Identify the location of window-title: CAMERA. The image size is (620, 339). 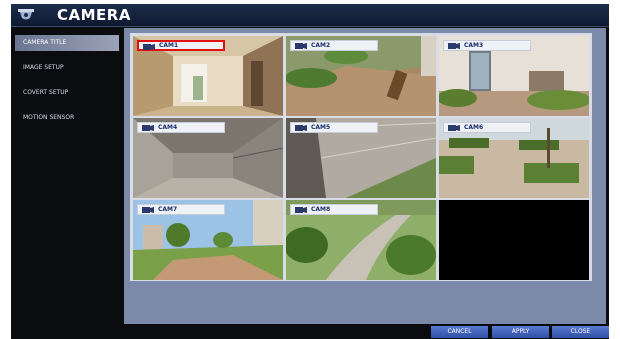
(94, 15).